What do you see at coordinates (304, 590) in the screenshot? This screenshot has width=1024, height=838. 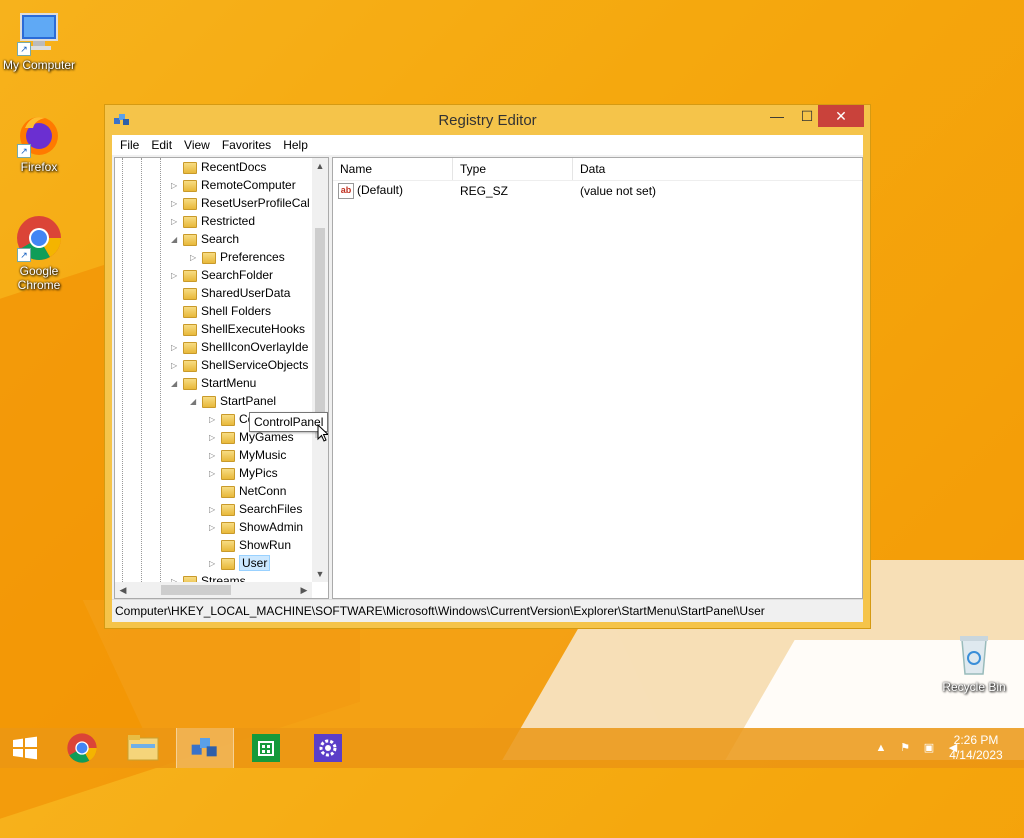 I see `scroll-right-icon: ▶` at bounding box center [304, 590].